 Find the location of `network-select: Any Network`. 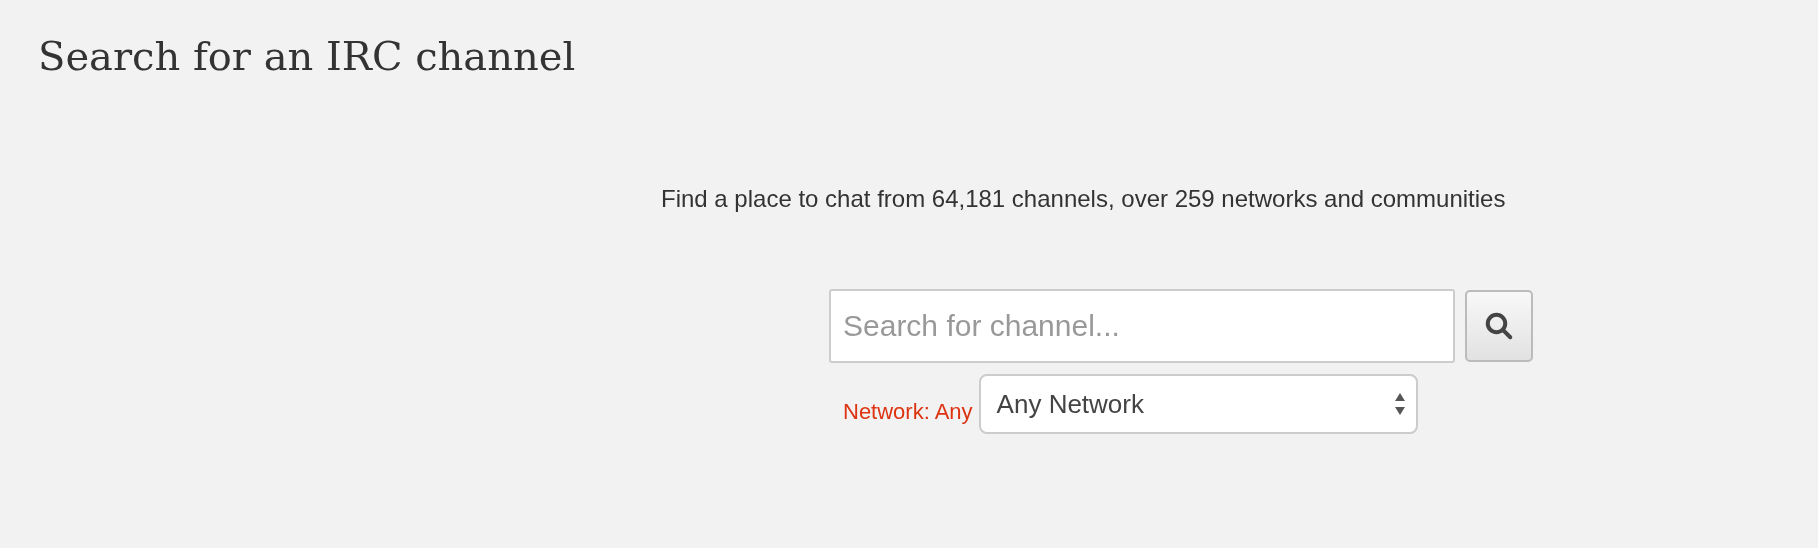

network-select: Any Network is located at coordinates (1198, 404).